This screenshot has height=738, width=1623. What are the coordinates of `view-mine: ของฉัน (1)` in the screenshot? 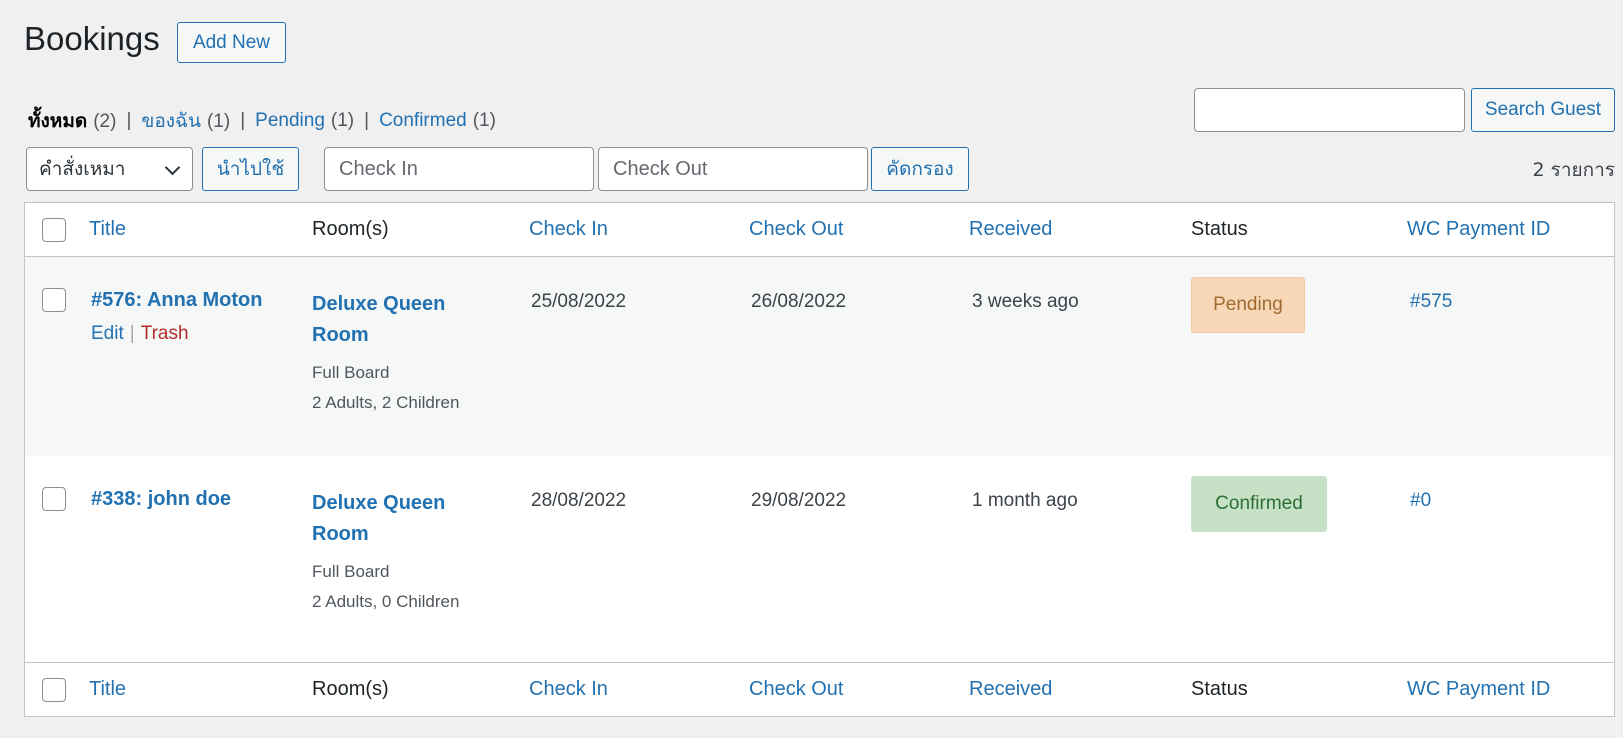 It's located at (185, 121).